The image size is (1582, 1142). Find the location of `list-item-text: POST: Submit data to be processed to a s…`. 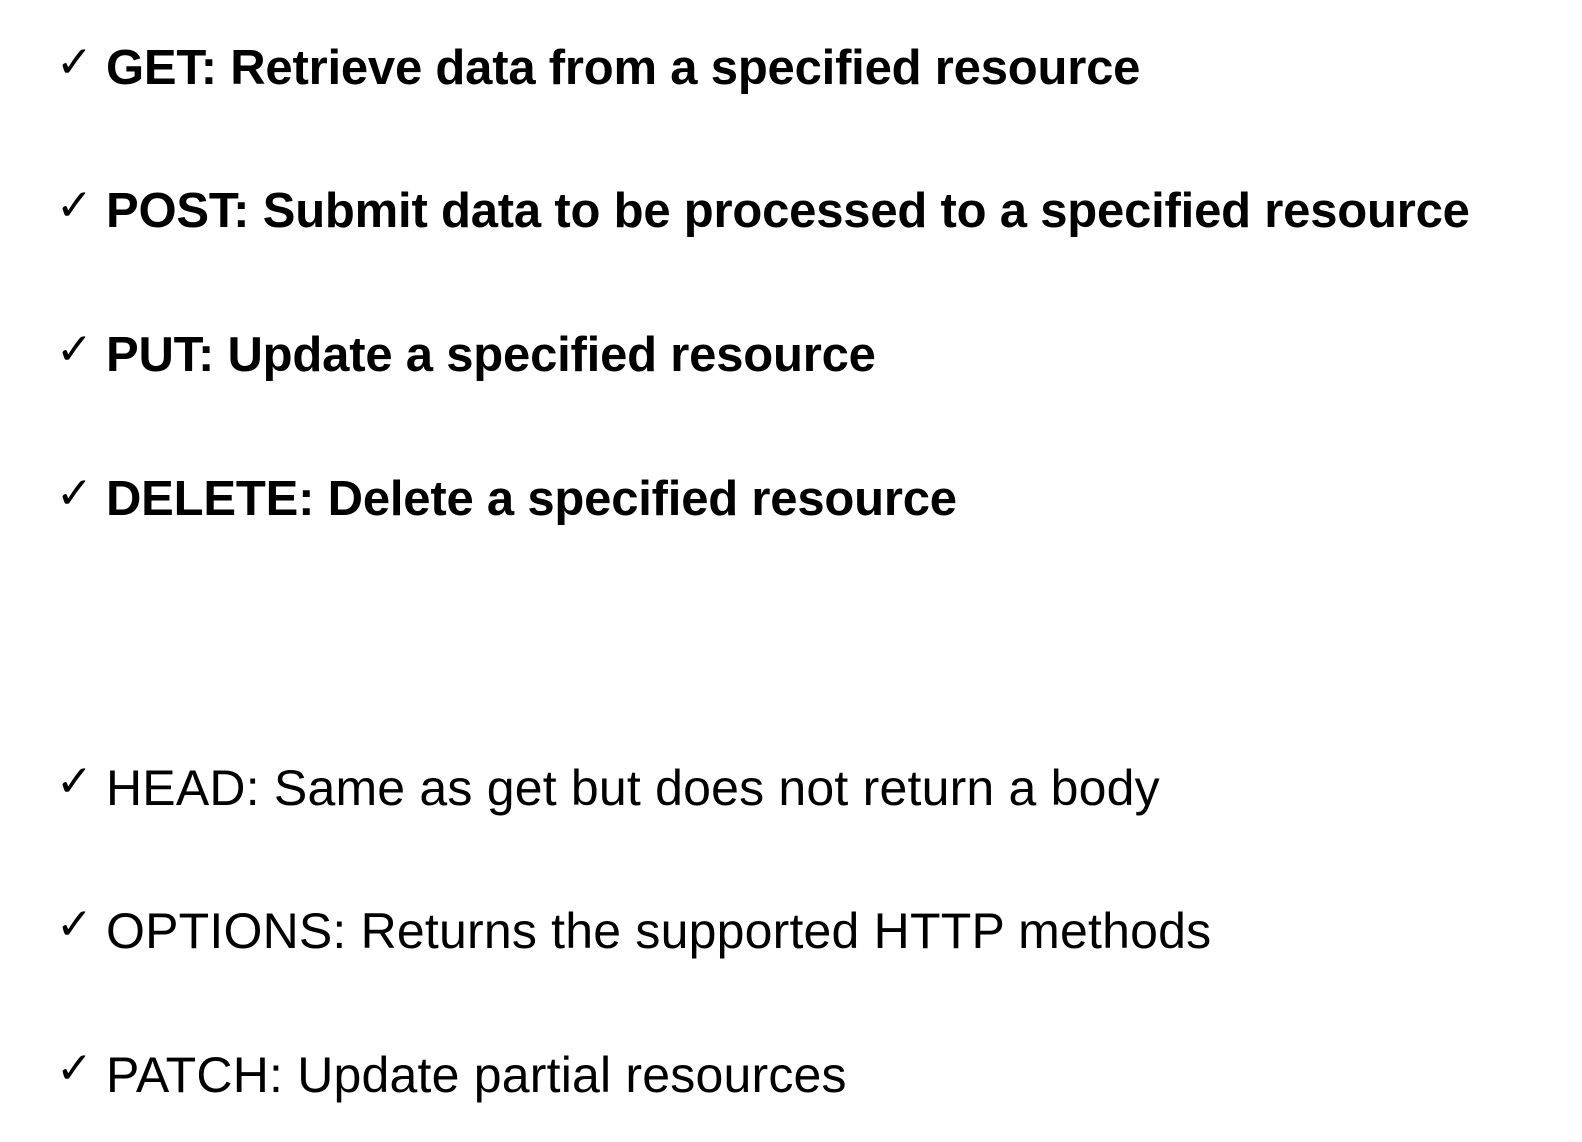

list-item-text: POST: Submit data to be processed to a s… is located at coordinates (788, 211).